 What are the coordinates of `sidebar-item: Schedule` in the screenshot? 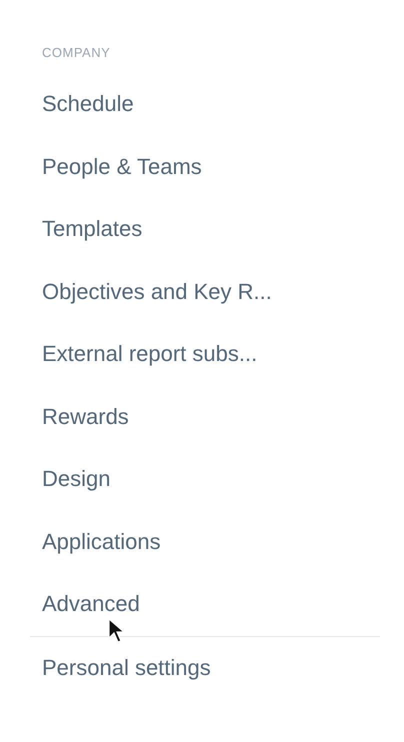 It's located at (88, 104).